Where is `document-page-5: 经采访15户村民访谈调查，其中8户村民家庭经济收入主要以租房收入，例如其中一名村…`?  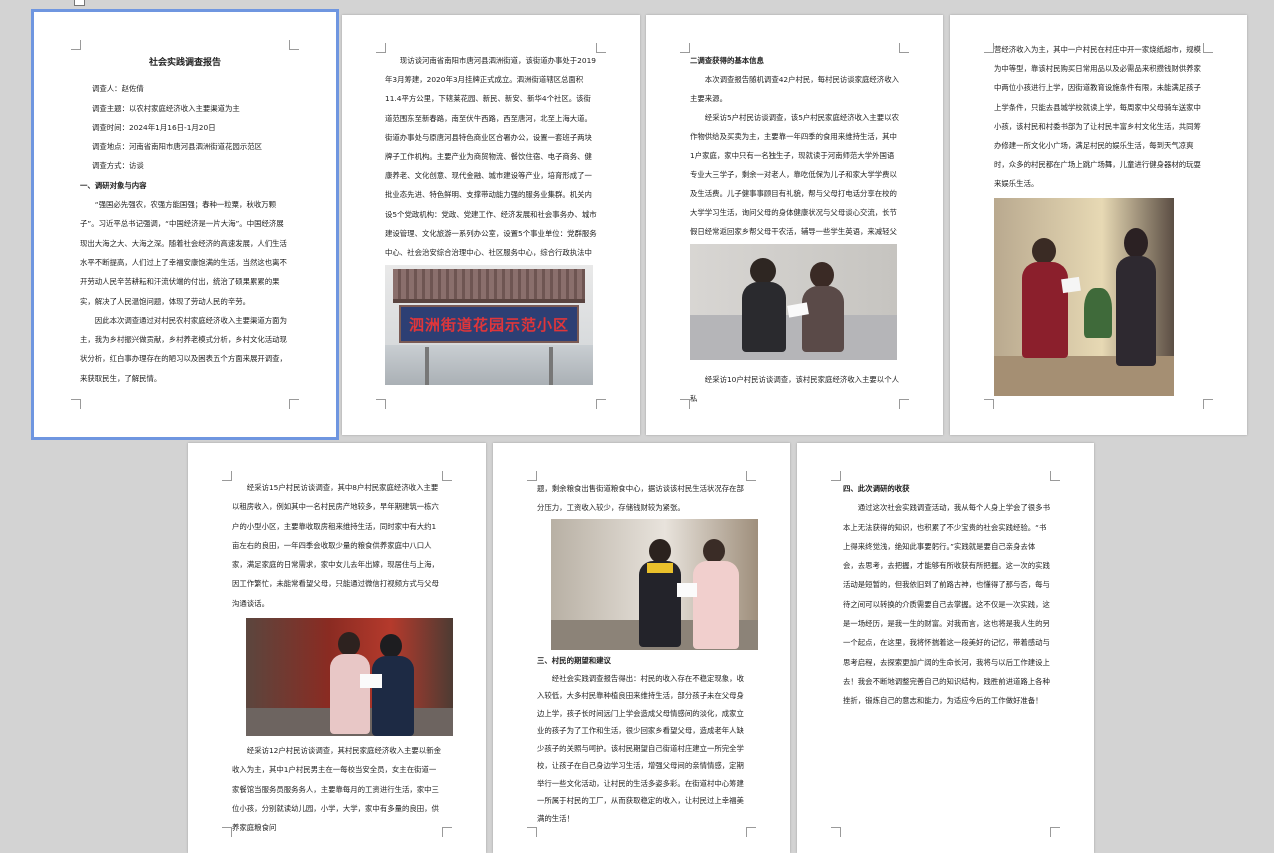 document-page-5: 经采访15户村民访谈调查，其中8户村民家庭经济收入主要以租房收入，例如其中一名村… is located at coordinates (337, 648).